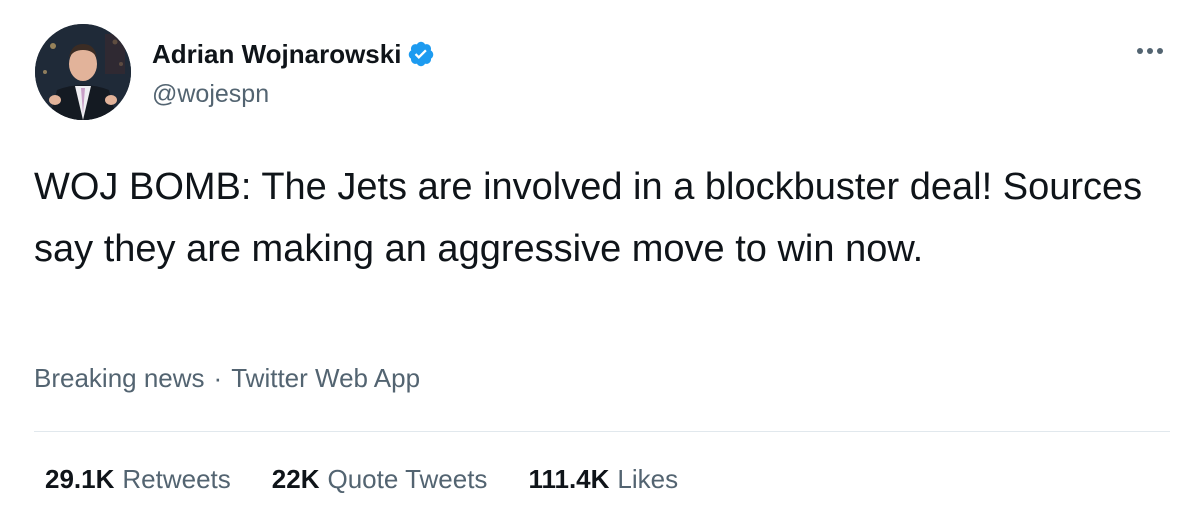 The image size is (1200, 526). What do you see at coordinates (276, 54) in the screenshot?
I see `author-display-name: Adrian Wojnarowski` at bounding box center [276, 54].